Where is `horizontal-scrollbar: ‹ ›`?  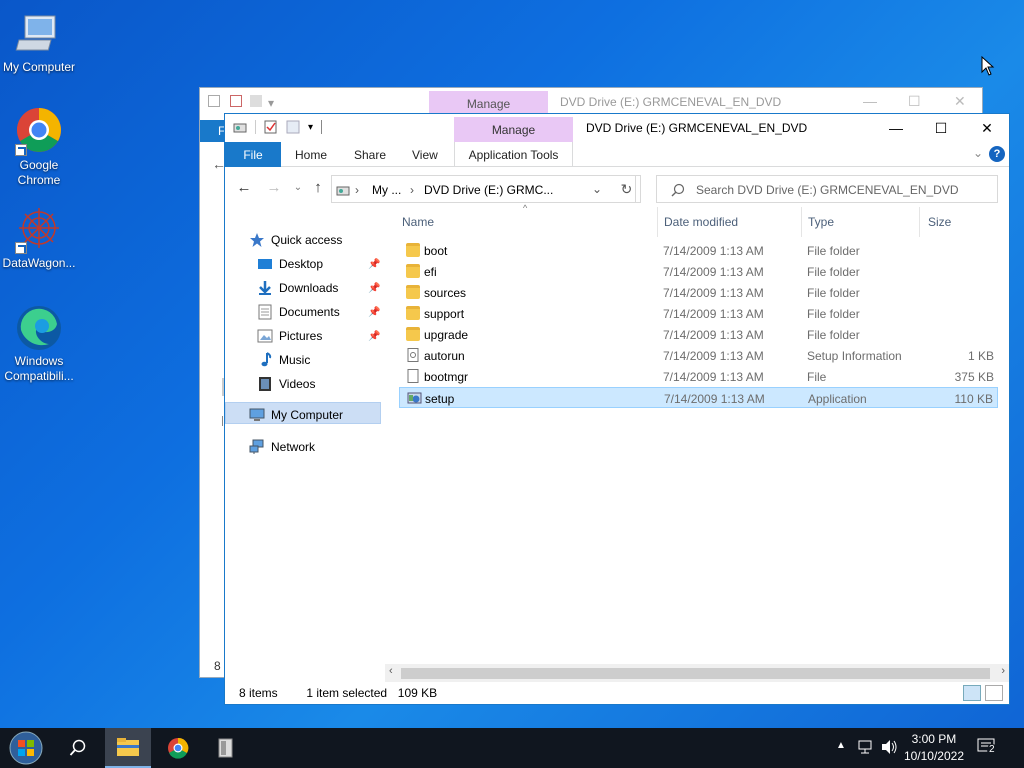 horizontal-scrollbar: ‹ › is located at coordinates (697, 673).